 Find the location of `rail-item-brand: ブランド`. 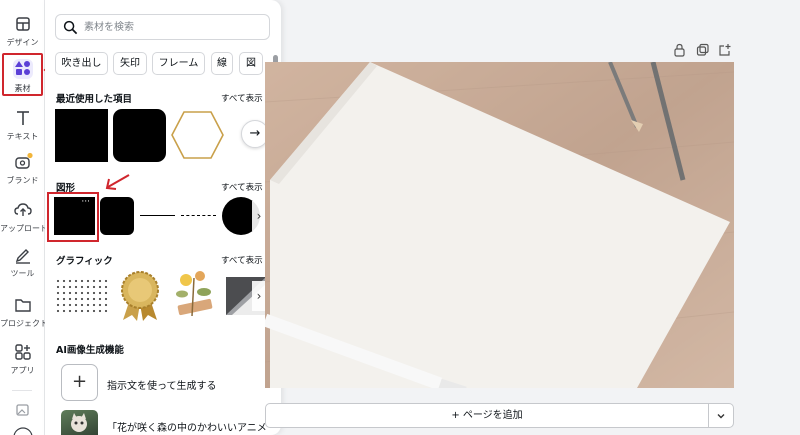

rail-item-brand: ブランド is located at coordinates (22, 169).